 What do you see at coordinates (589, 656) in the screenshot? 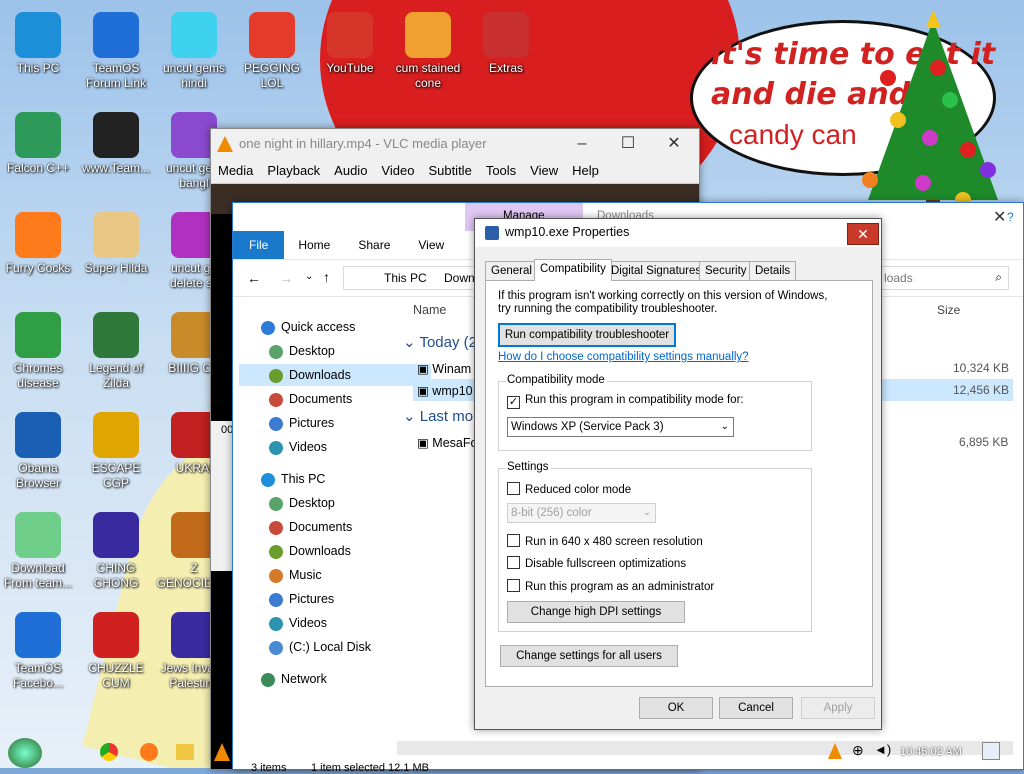
I see `change-all-users-button: Change settings for all users` at bounding box center [589, 656].